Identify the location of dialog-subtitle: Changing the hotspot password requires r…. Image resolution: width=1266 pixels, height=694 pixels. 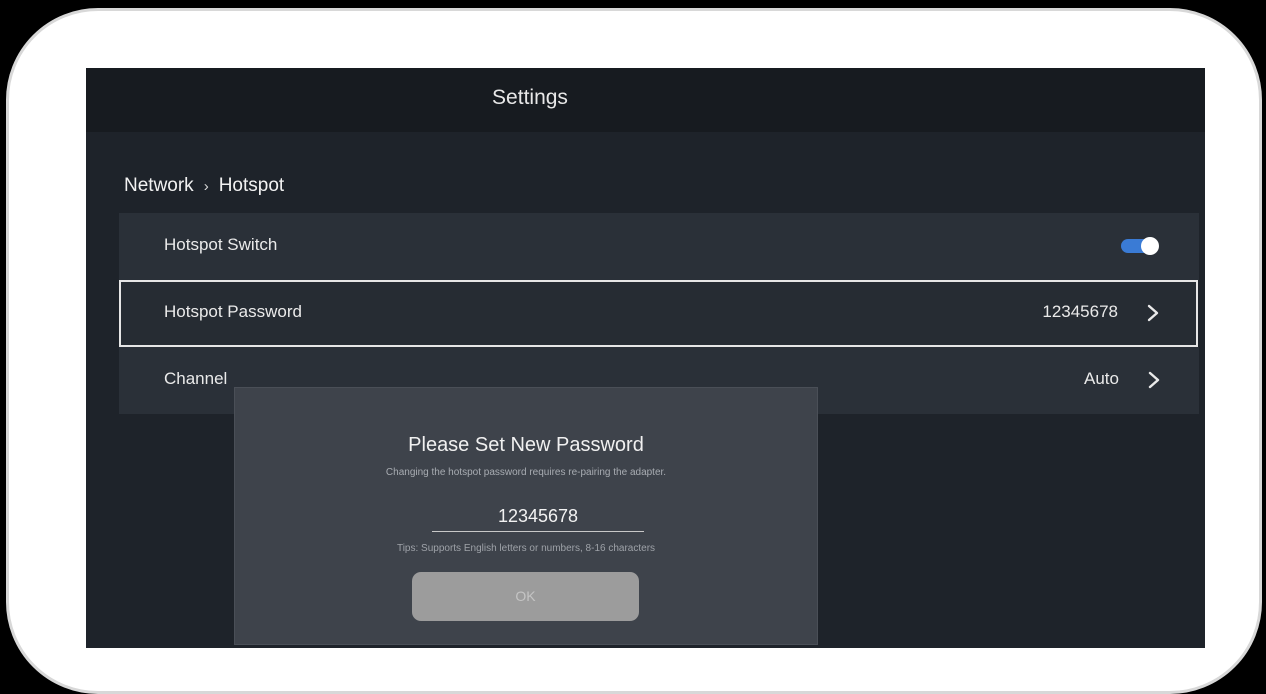
(526, 472).